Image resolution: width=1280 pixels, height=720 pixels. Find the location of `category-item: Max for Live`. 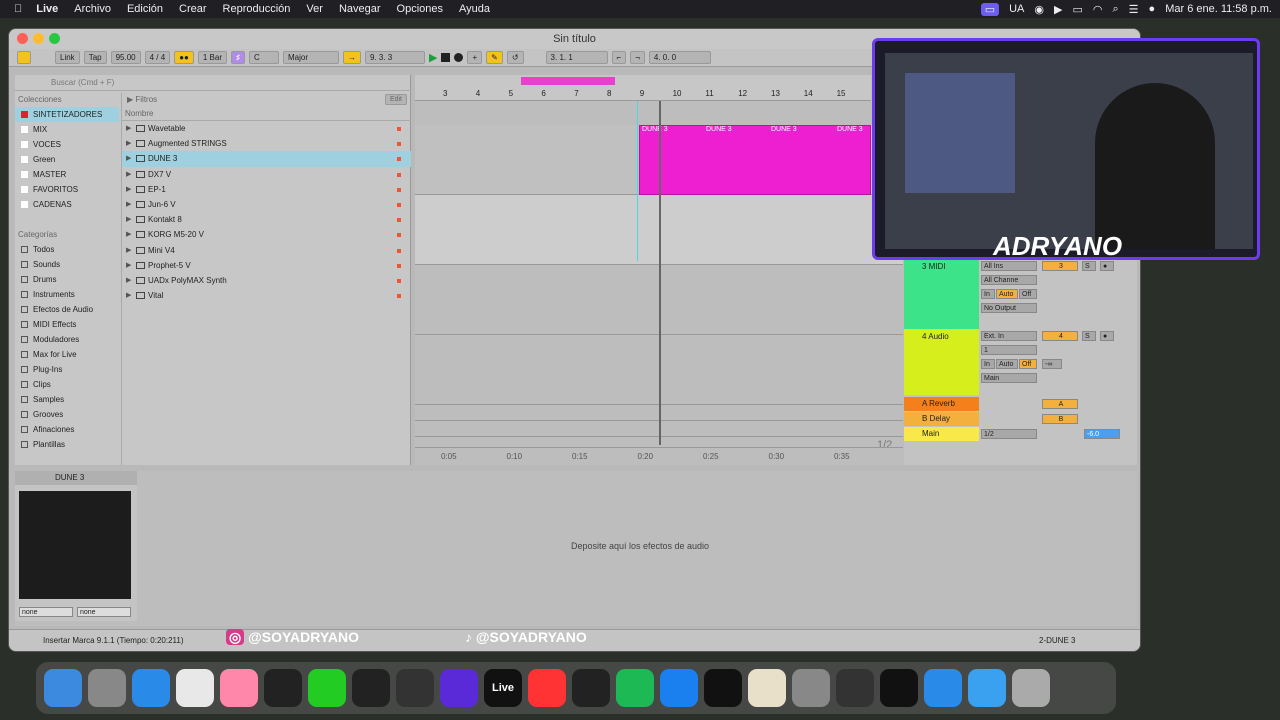

category-item: Max for Live is located at coordinates (67, 354).